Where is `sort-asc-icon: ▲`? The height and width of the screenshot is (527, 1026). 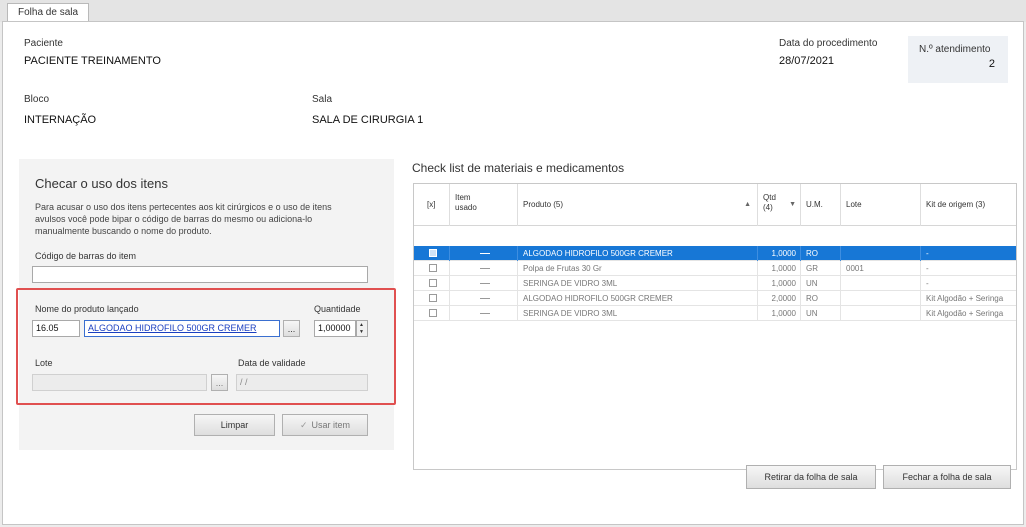 sort-asc-icon: ▲ is located at coordinates (747, 204).